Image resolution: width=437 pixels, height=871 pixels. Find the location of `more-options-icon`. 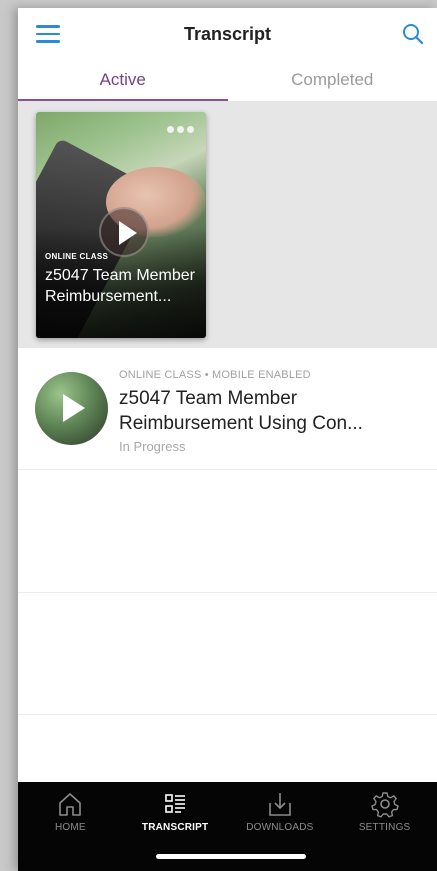

more-options-icon is located at coordinates (180, 129).